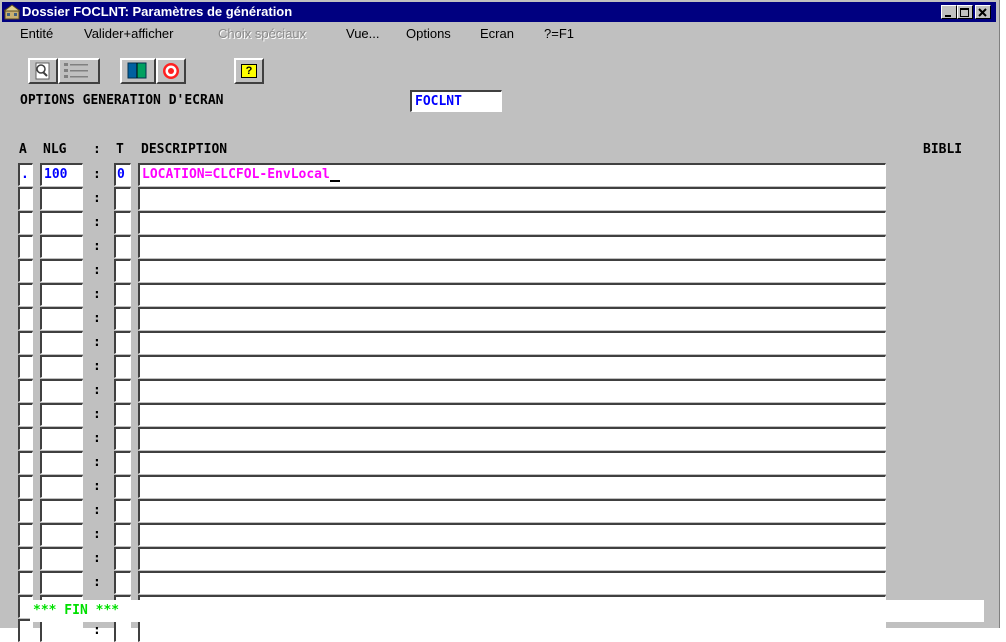 The width and height of the screenshot is (1006, 642). I want to click on menu-entite: Entité, so click(36, 34).